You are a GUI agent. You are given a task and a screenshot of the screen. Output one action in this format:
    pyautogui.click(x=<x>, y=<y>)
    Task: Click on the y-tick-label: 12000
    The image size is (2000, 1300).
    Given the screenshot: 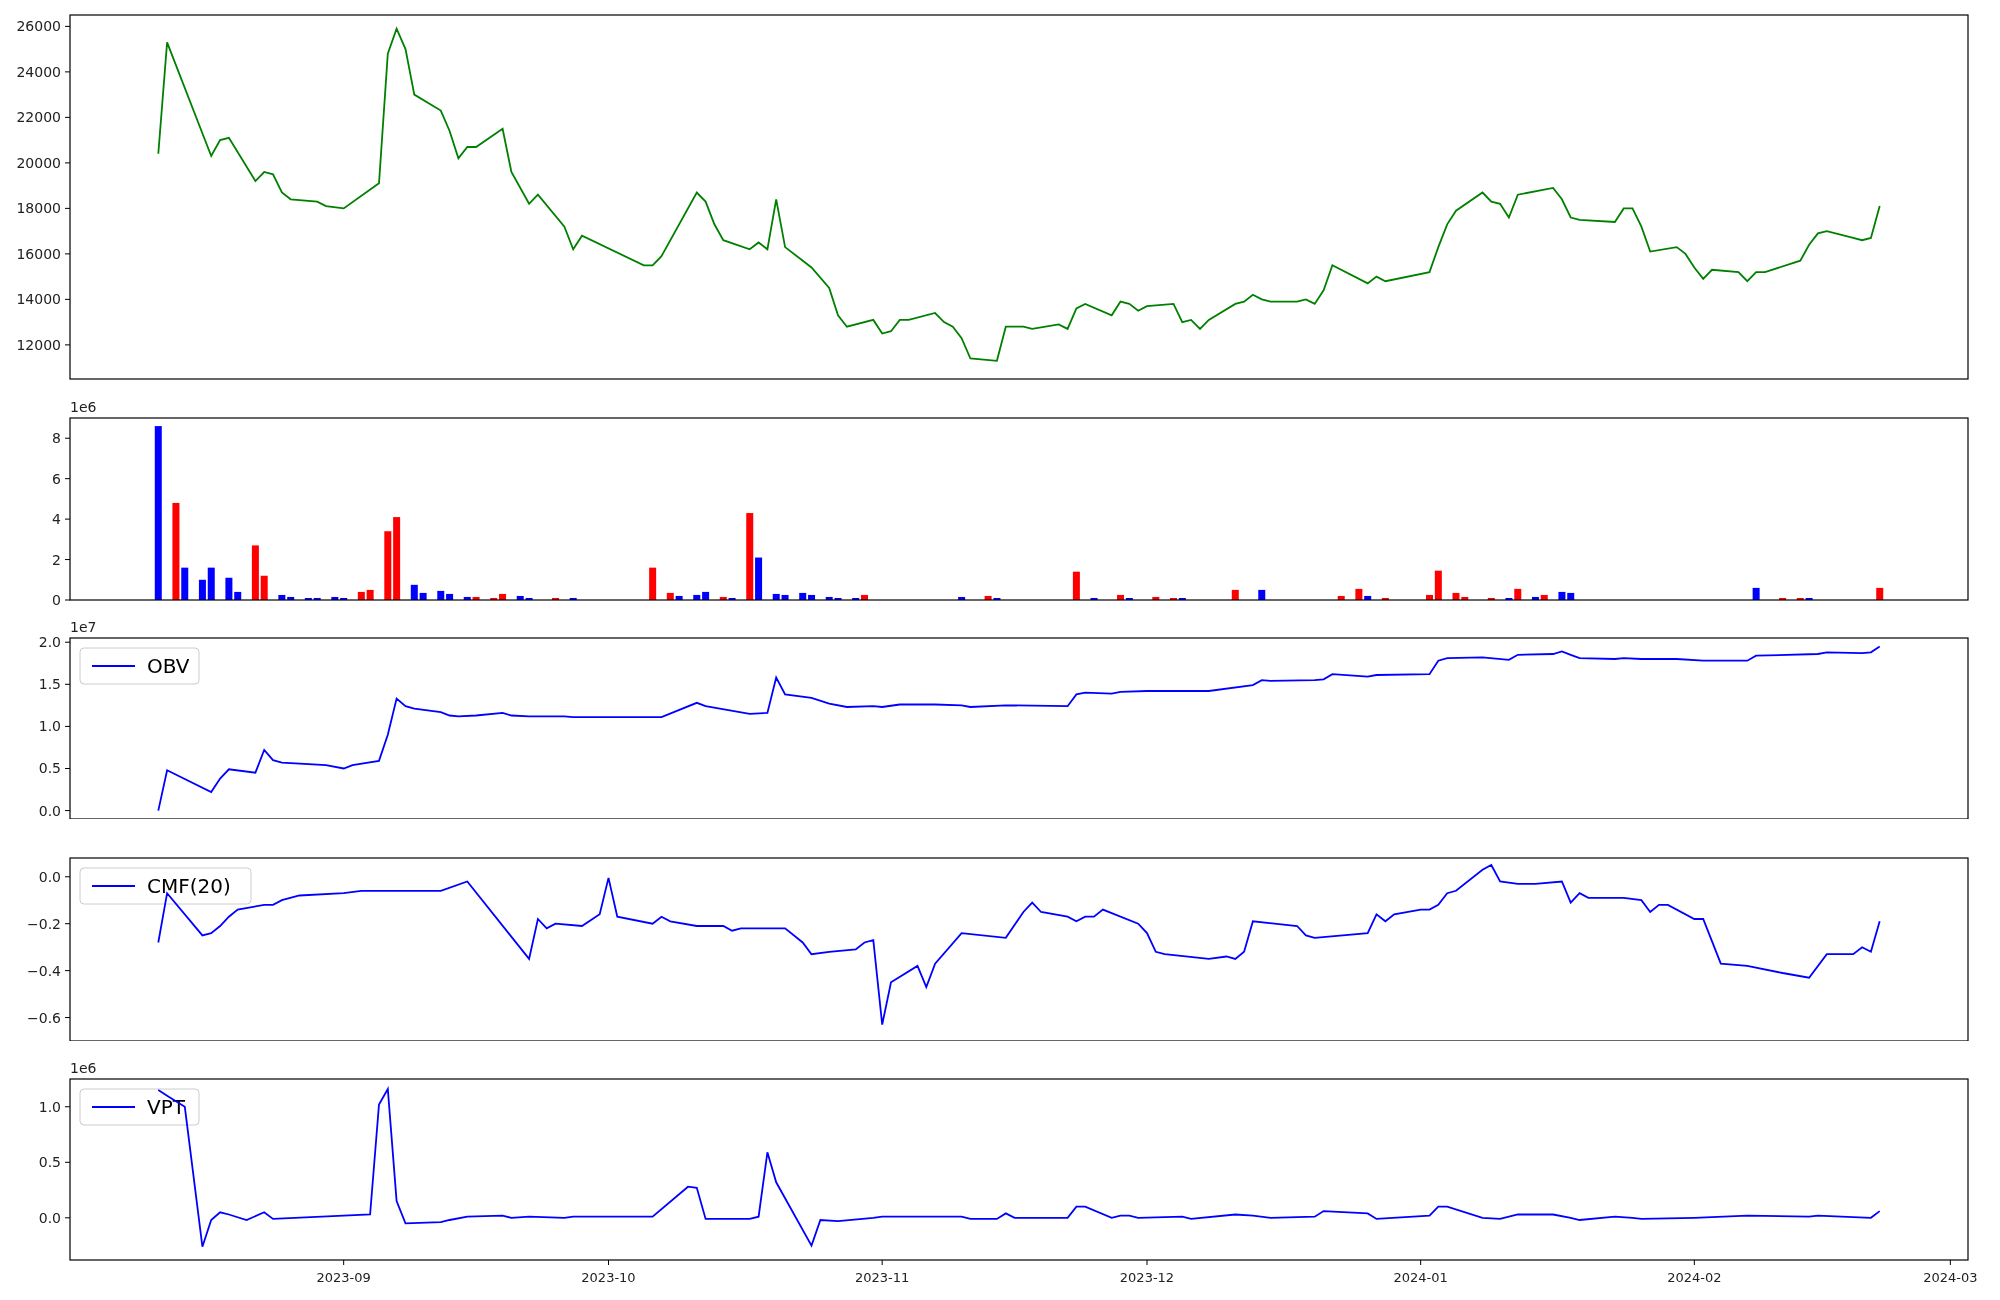 What is the action you would take?
    pyautogui.click(x=38, y=344)
    